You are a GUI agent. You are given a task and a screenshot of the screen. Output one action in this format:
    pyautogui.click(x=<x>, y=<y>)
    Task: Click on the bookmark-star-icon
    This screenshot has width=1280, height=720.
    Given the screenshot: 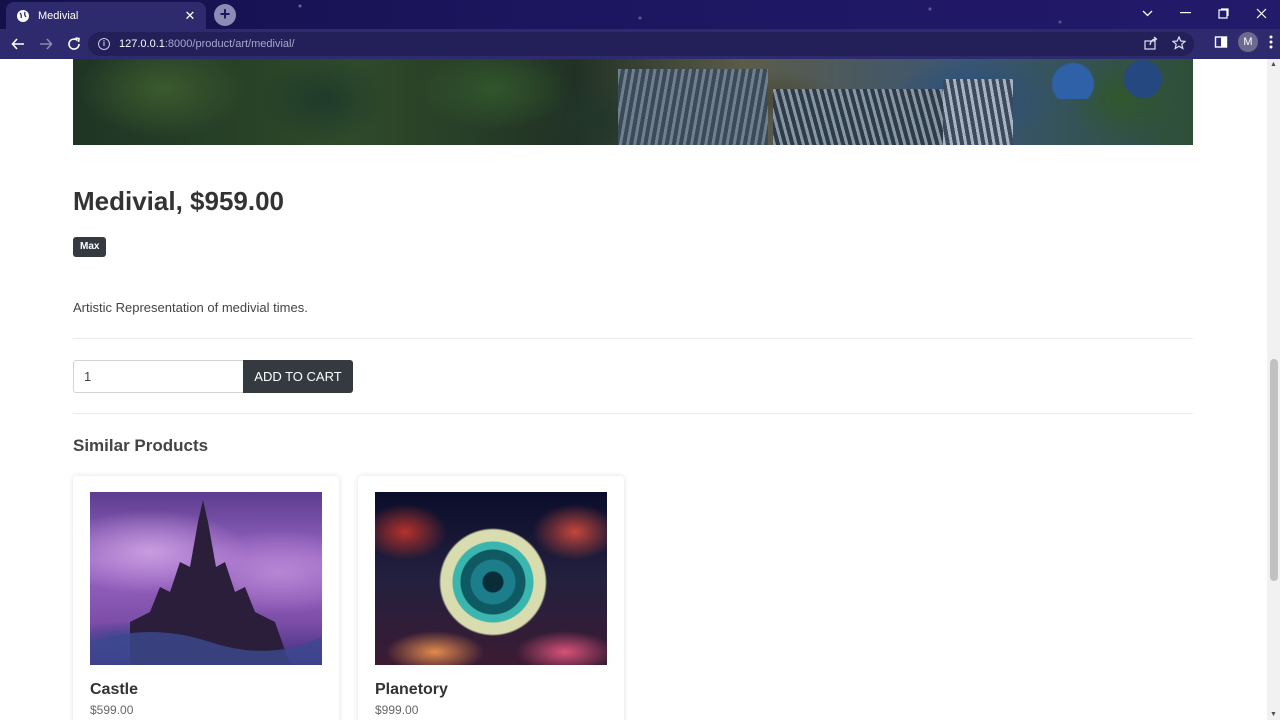 What is the action you would take?
    pyautogui.click(x=1179, y=43)
    